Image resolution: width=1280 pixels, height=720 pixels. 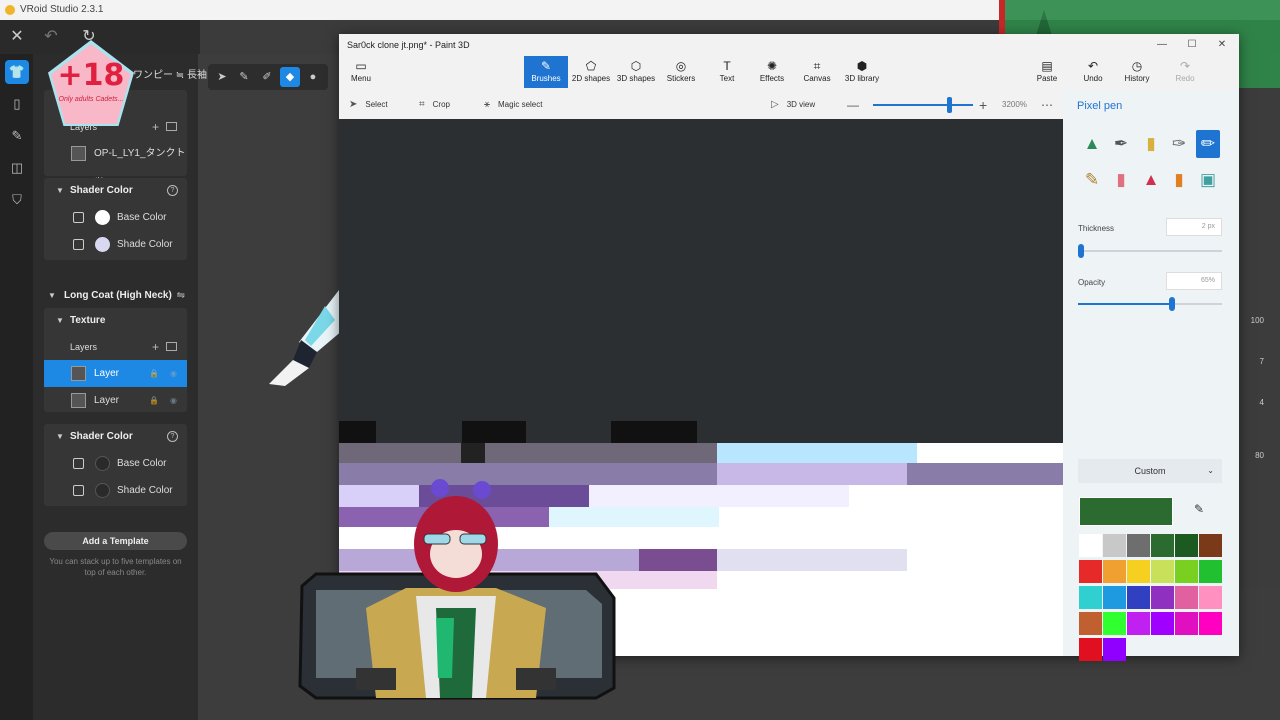 I want to click on ribbon-effects-button: ✺ Effects, so click(x=772, y=72).